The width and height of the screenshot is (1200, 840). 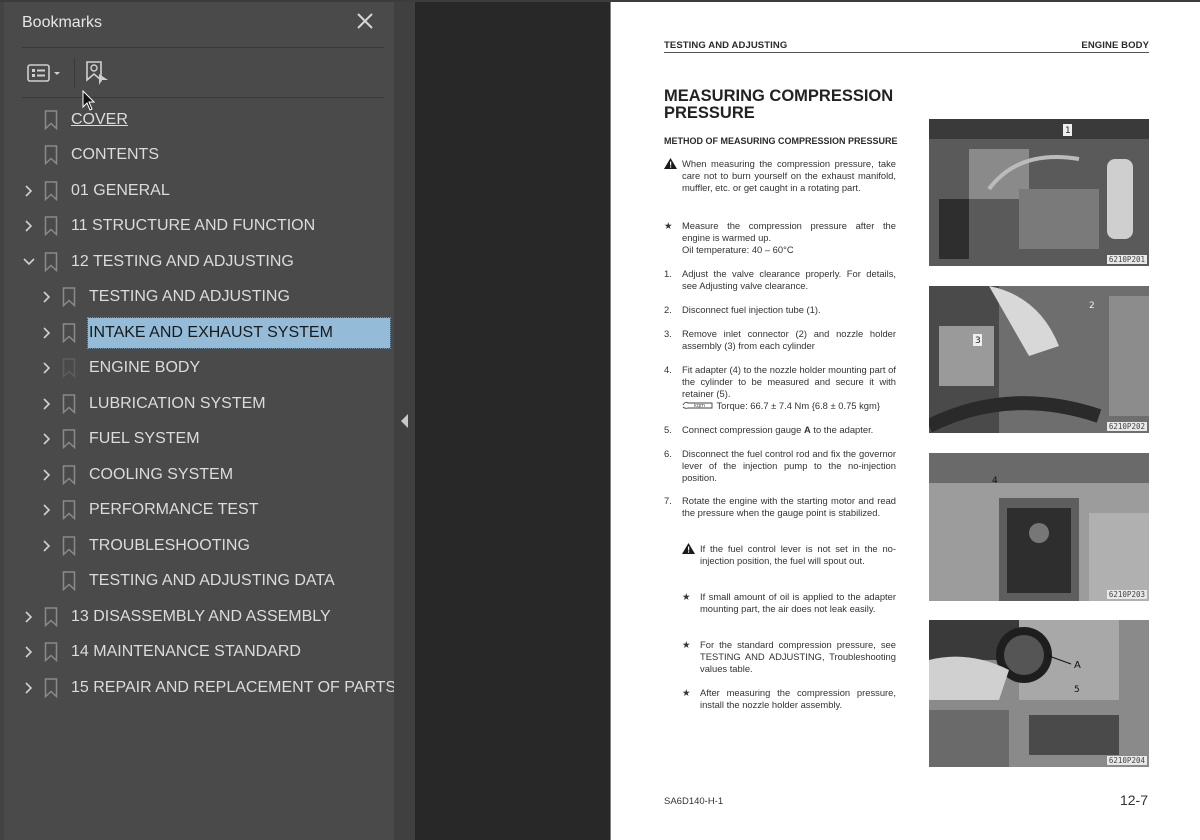 I want to click on bookmark-item: ENGINE BODY, so click(x=199, y=369).